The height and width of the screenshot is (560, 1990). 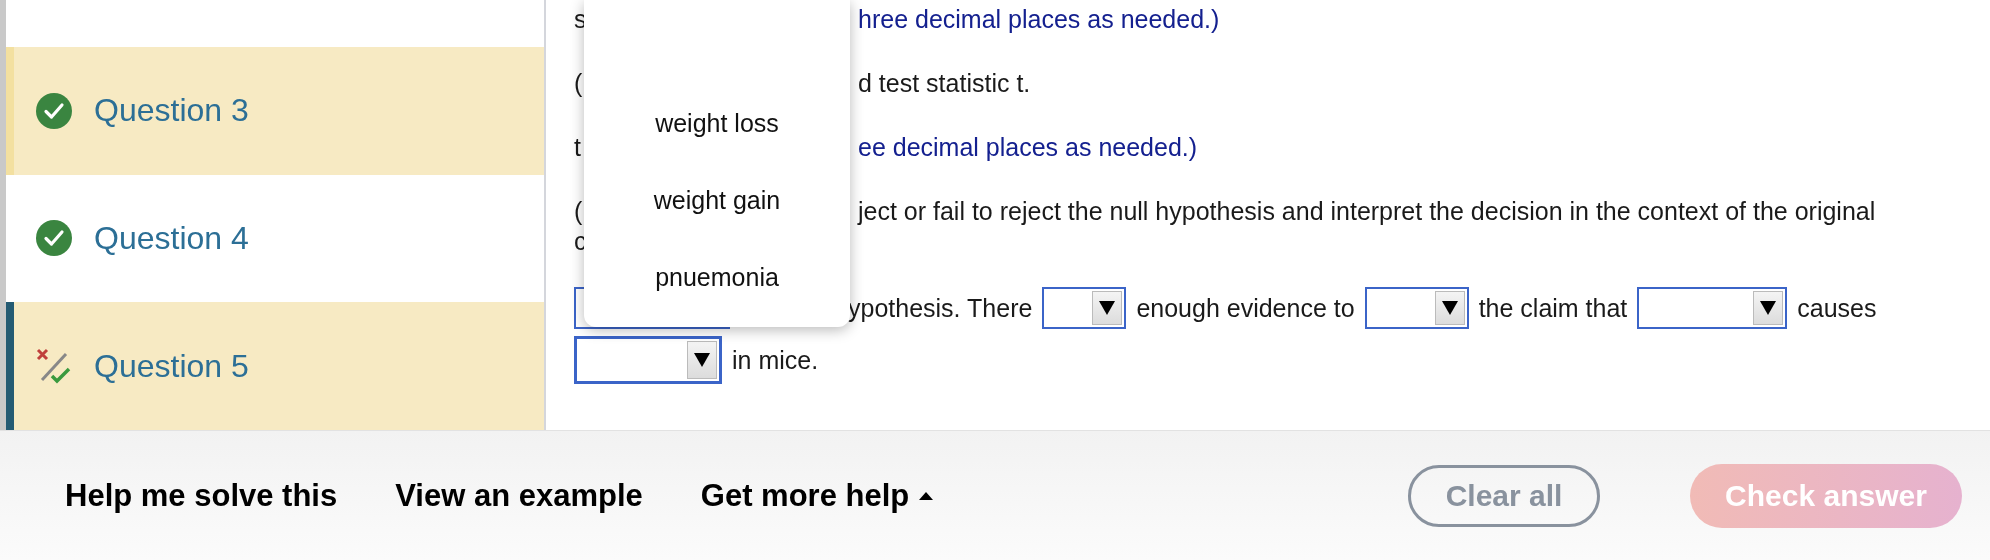 What do you see at coordinates (1028, 147) in the screenshot?
I see `hint-text: ee decimal places as needed.)` at bounding box center [1028, 147].